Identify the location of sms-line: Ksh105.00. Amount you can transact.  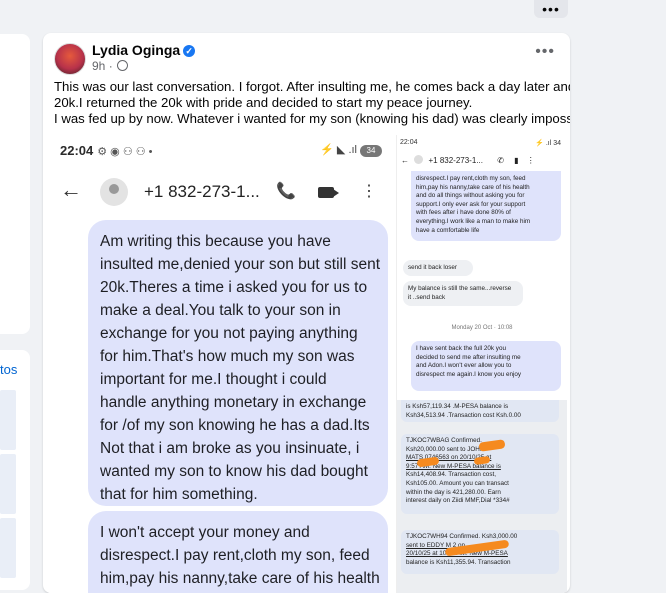
(457, 483).